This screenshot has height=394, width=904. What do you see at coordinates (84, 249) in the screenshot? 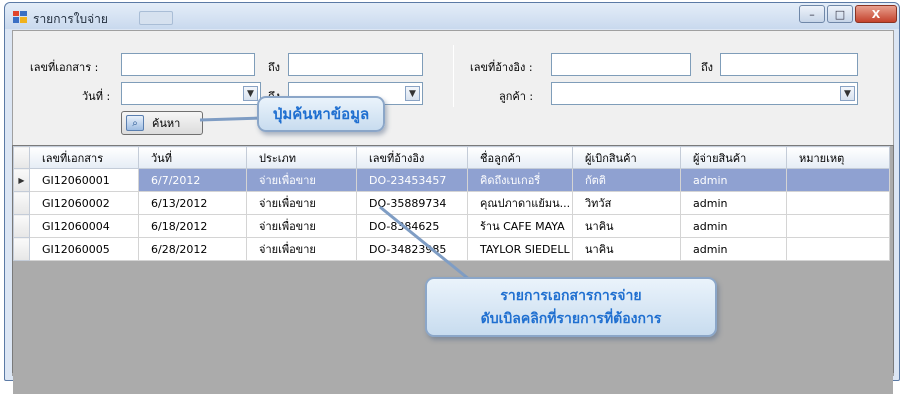
I see `cell-doc-no: GI12060005` at bounding box center [84, 249].